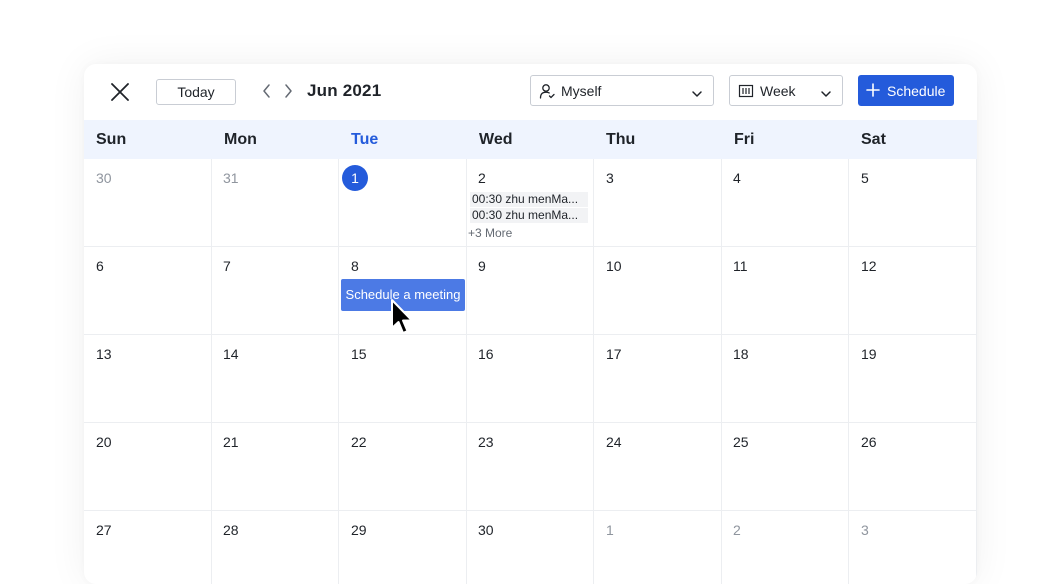 The image size is (1061, 584). I want to click on calendar-toolbar: Today Jun 2021 Myself Week Schedule, so click(530, 92).